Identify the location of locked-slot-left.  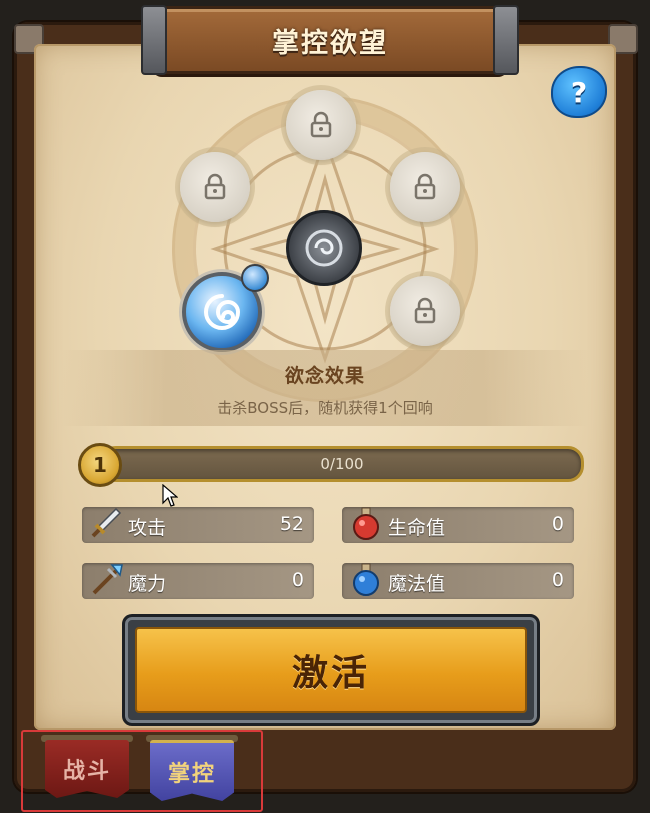
(215, 187).